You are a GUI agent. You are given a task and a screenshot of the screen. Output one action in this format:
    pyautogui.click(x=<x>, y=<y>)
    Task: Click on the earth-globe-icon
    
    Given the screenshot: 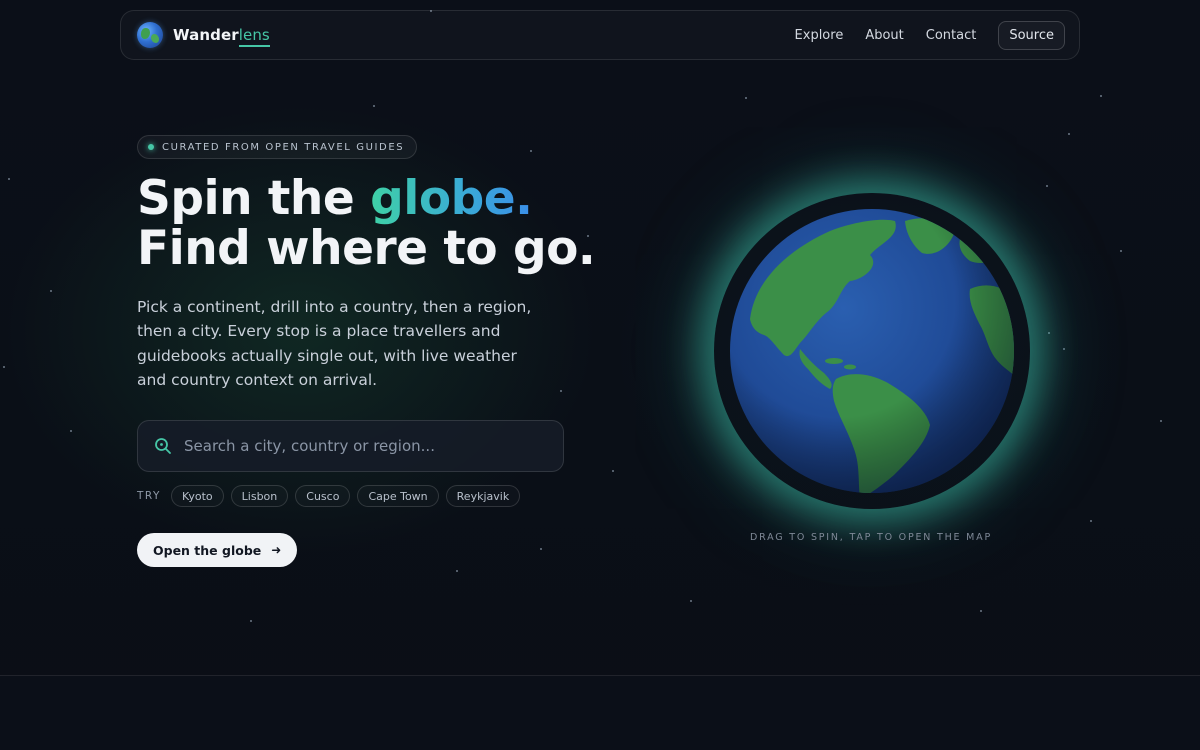 What is the action you would take?
    pyautogui.click(x=872, y=351)
    